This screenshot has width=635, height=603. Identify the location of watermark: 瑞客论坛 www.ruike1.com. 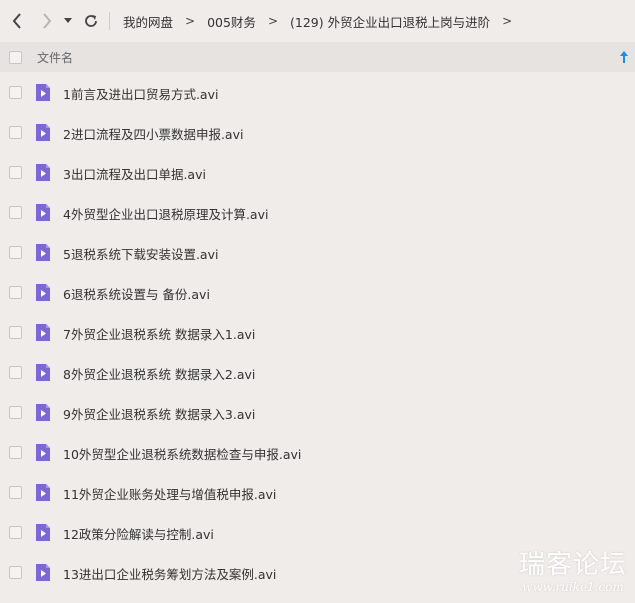
(573, 572).